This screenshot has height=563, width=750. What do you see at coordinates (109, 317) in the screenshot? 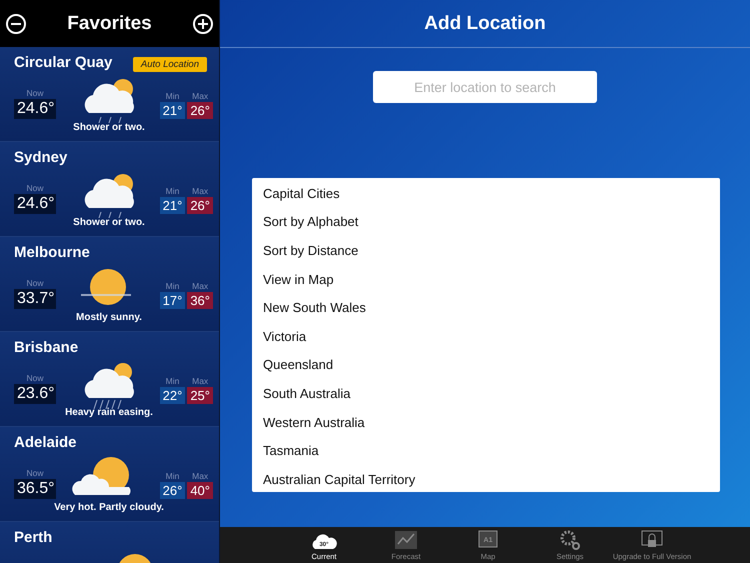
I see `weather-summary: Mostly sunny.` at bounding box center [109, 317].